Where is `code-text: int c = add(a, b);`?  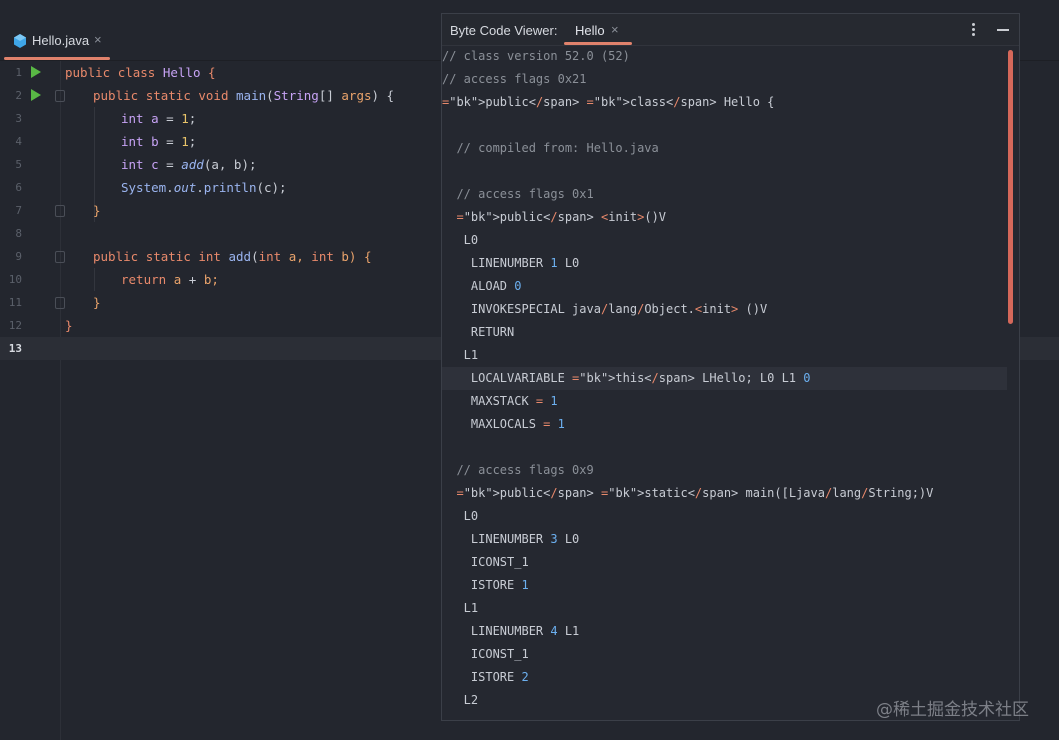
code-text: int c = add(a, b); is located at coordinates (189, 164).